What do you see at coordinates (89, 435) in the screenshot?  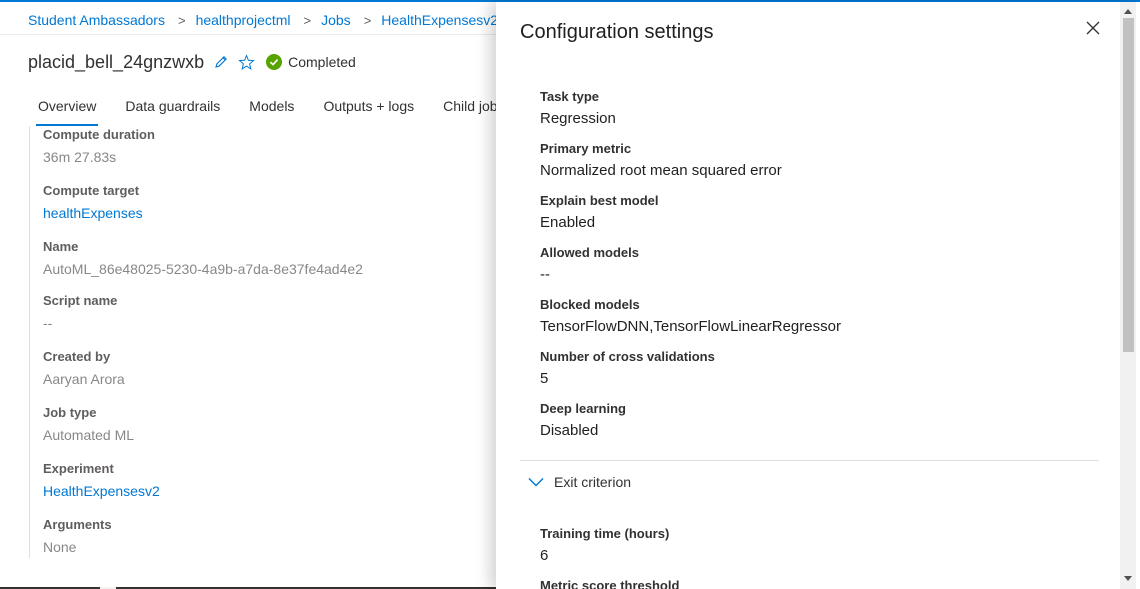 I see `property-value: Automated ML` at bounding box center [89, 435].